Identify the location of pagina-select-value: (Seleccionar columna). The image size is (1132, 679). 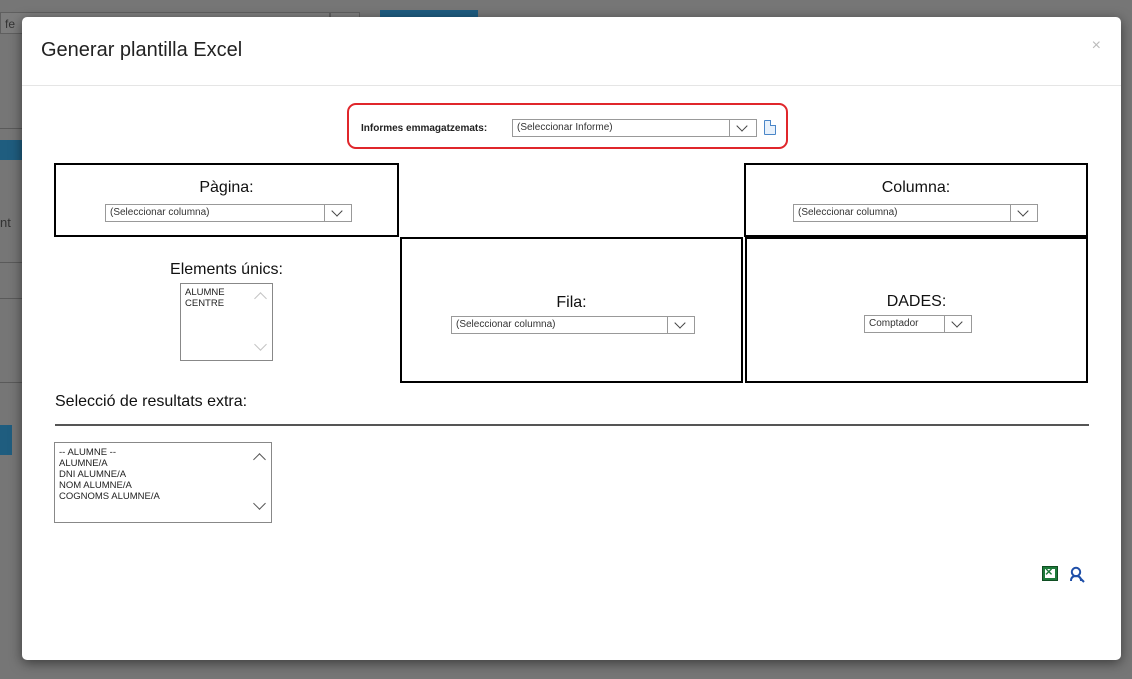
(160, 212).